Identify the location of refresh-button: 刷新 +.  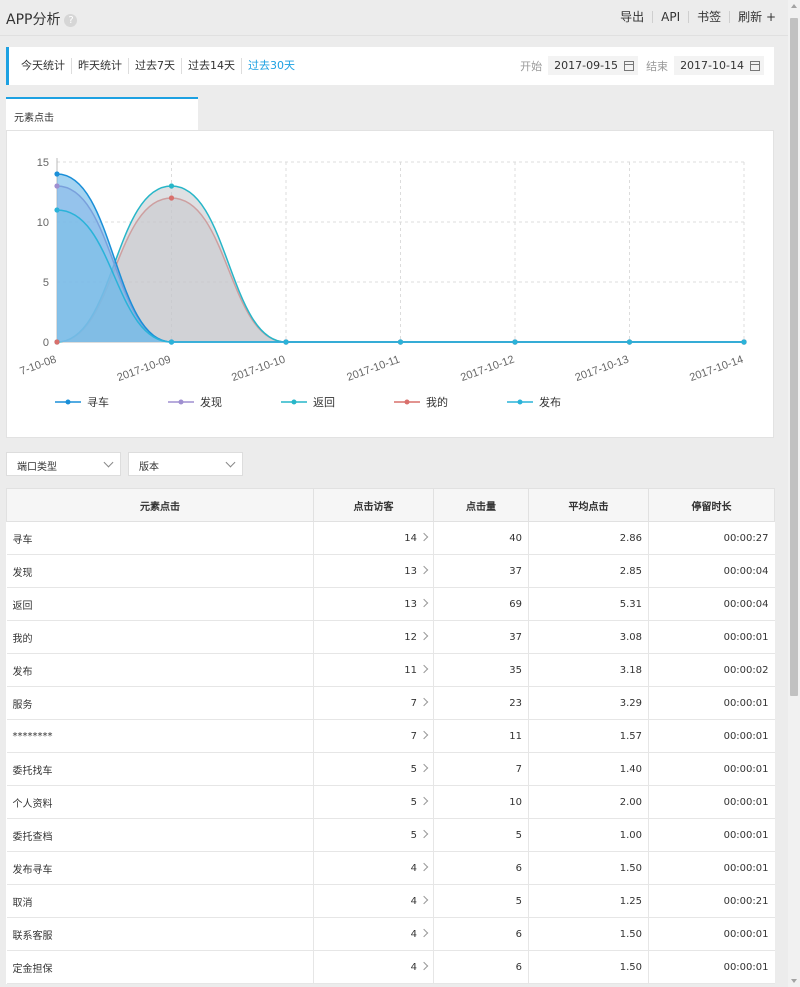
(756, 17).